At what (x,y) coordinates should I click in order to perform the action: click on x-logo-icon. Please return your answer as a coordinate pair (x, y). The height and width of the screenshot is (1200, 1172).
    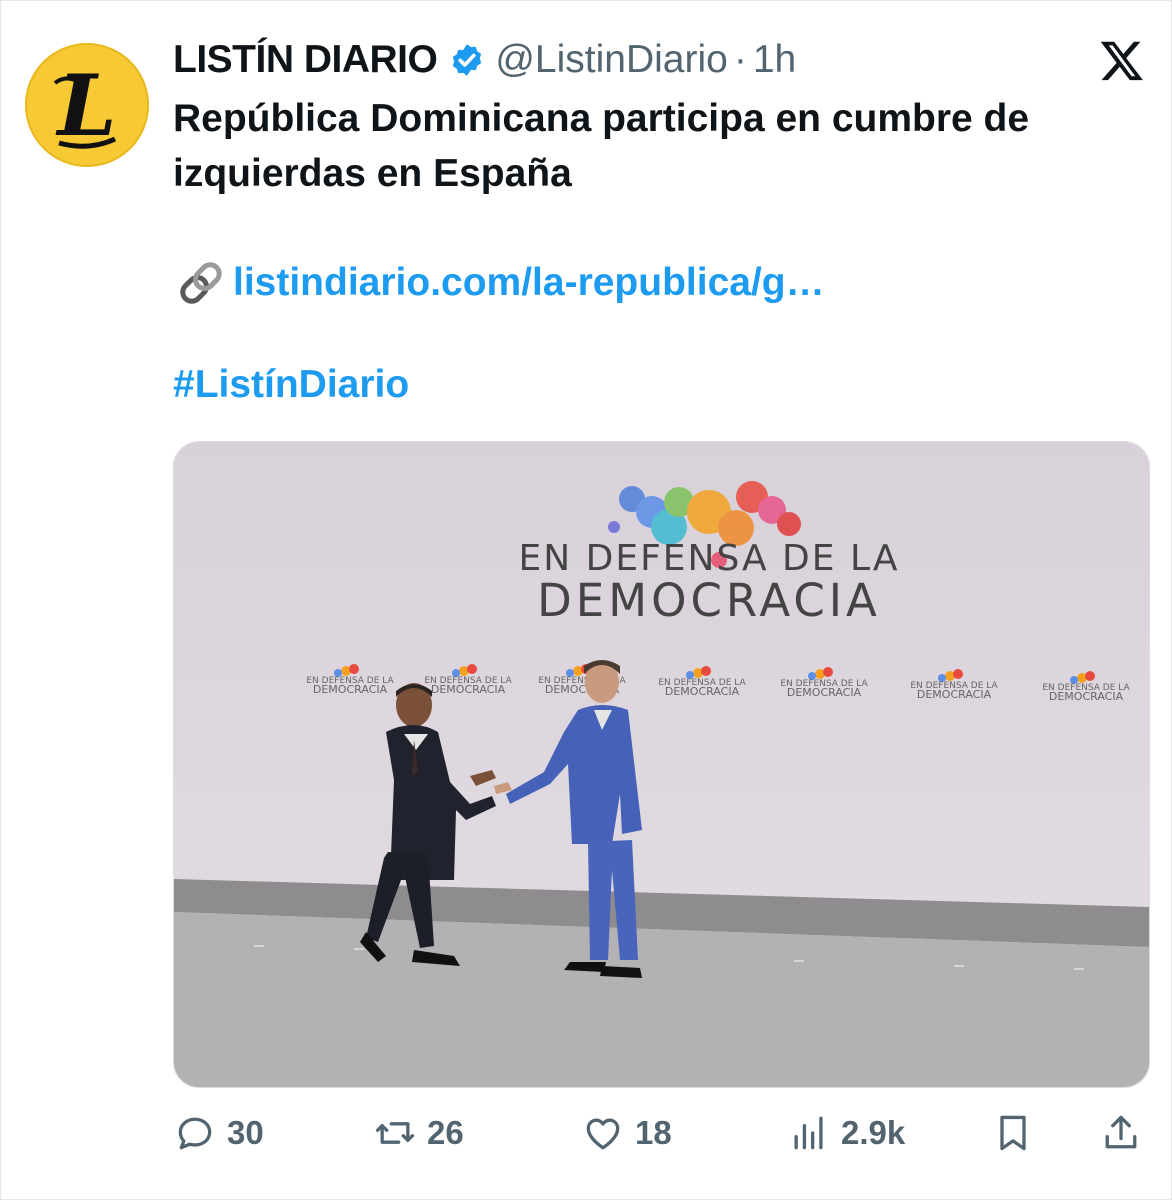
    Looking at the image, I should click on (1122, 60).